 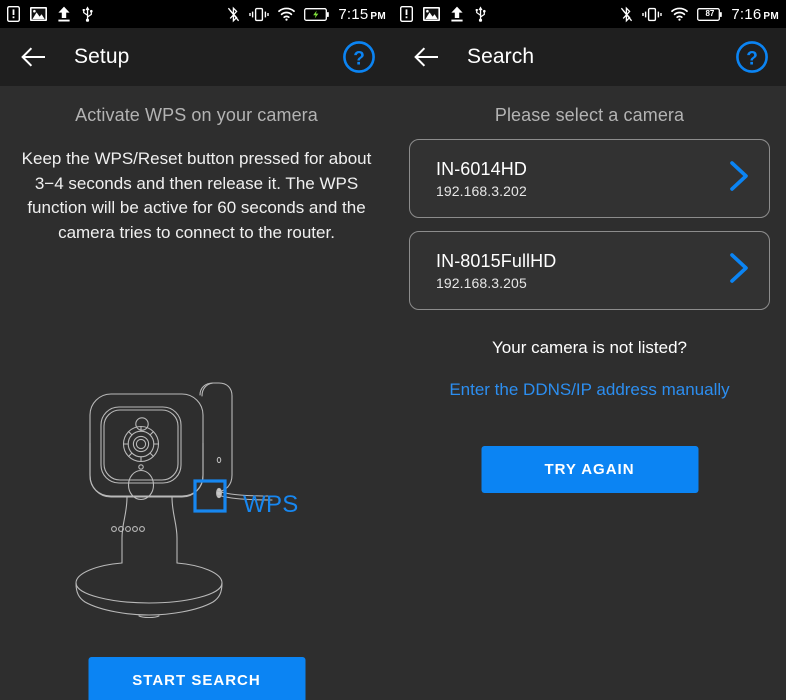 I want to click on clock-time: 7:16, so click(x=746, y=14).